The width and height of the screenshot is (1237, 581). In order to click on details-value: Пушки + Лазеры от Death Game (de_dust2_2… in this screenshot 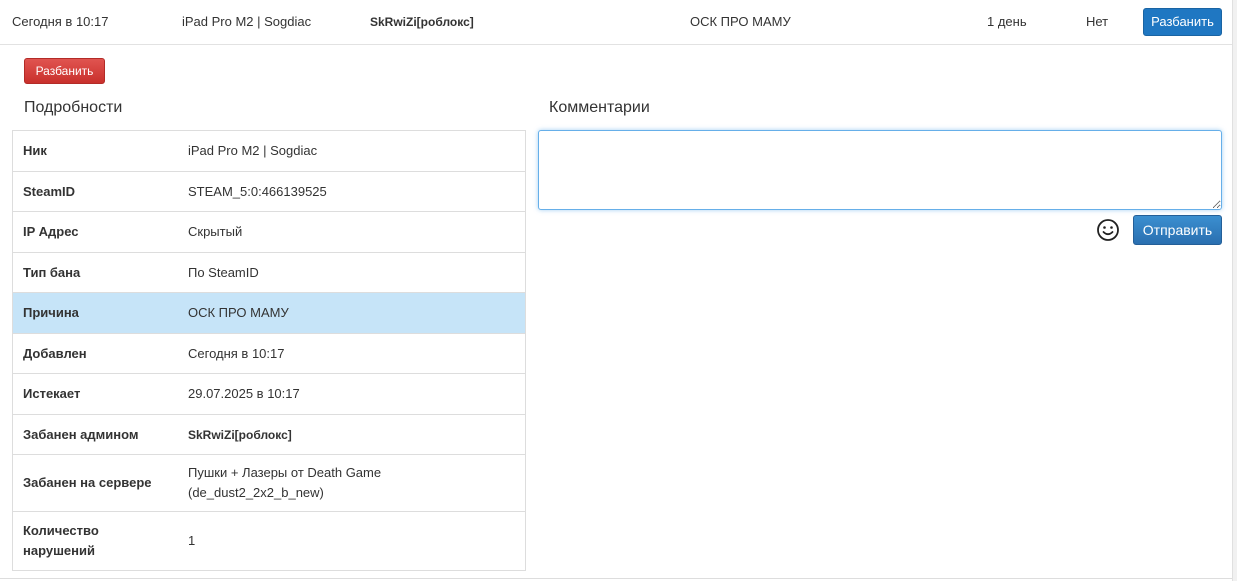, I will do `click(285, 482)`.